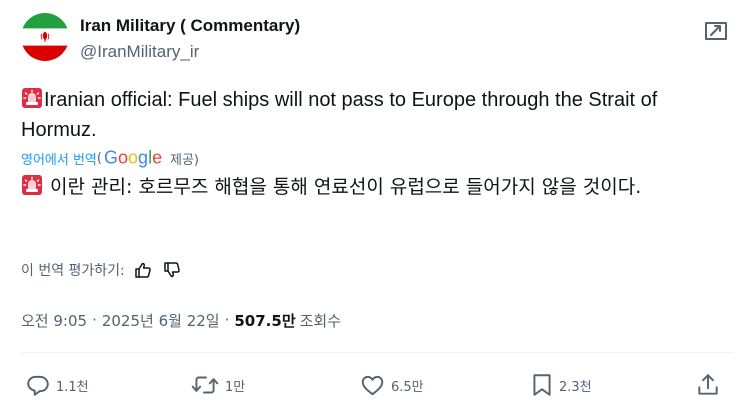  I want to click on thumbs-up-icon, so click(143, 270).